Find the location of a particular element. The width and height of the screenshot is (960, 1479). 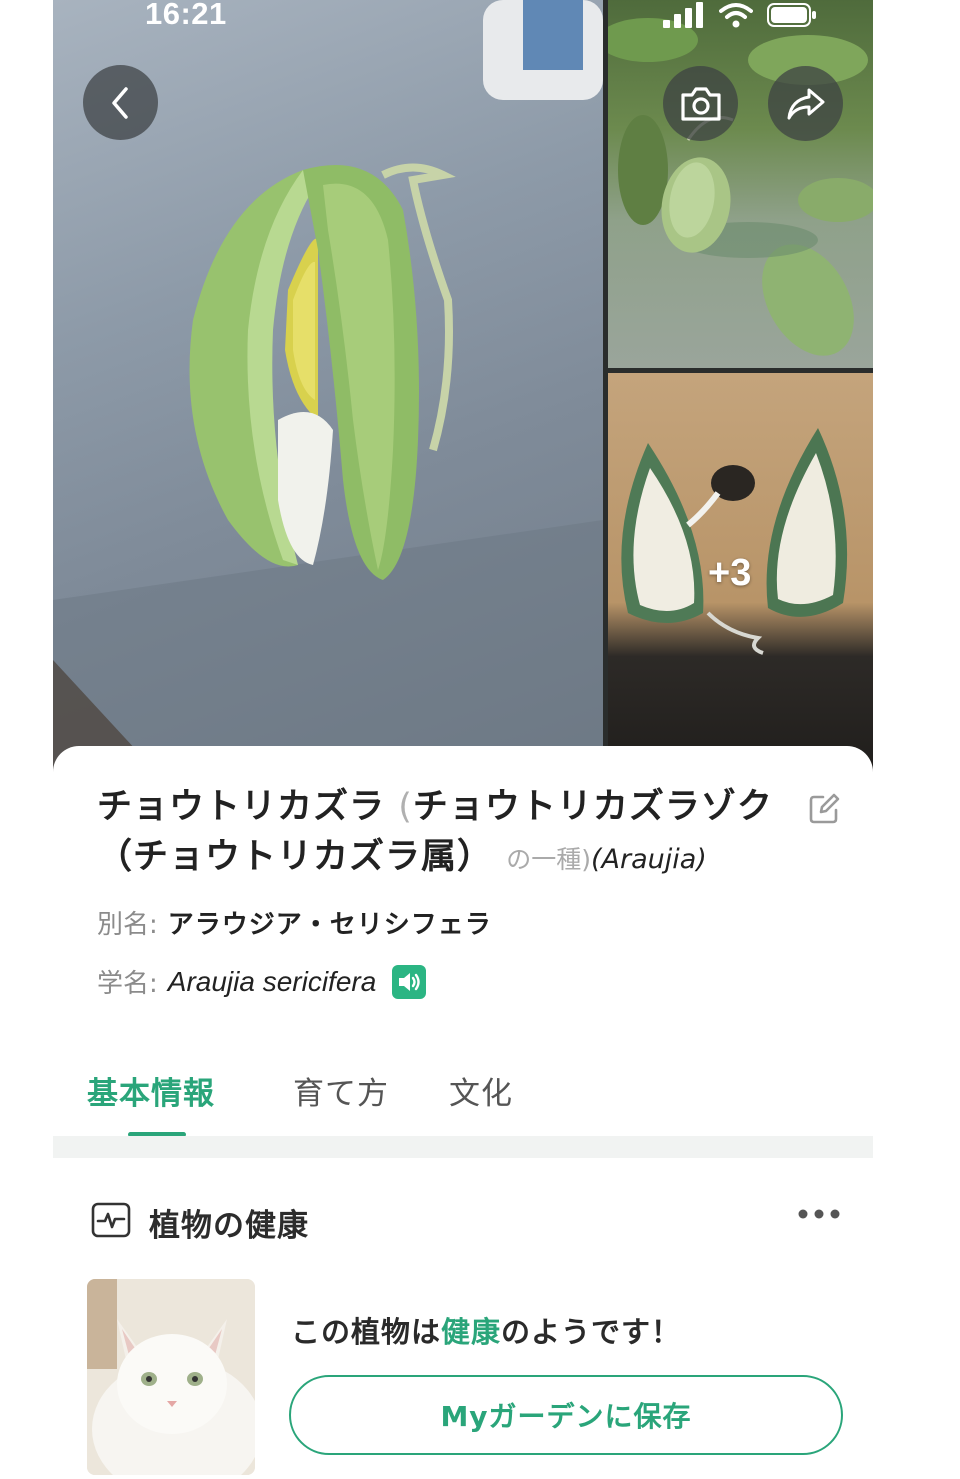

share-button is located at coordinates (805, 103).